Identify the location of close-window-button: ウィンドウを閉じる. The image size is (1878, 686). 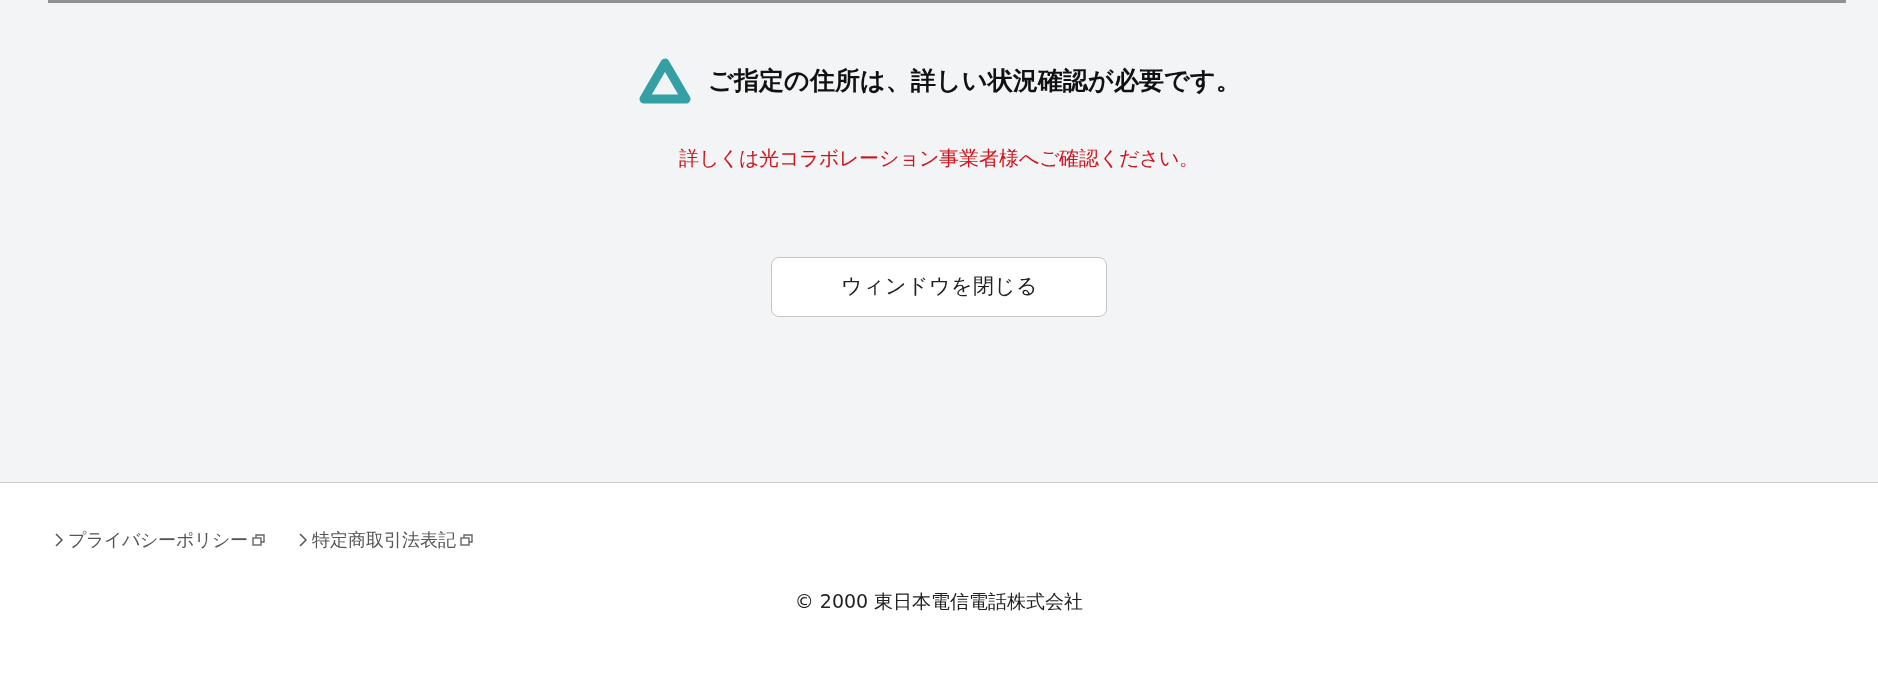
(939, 287).